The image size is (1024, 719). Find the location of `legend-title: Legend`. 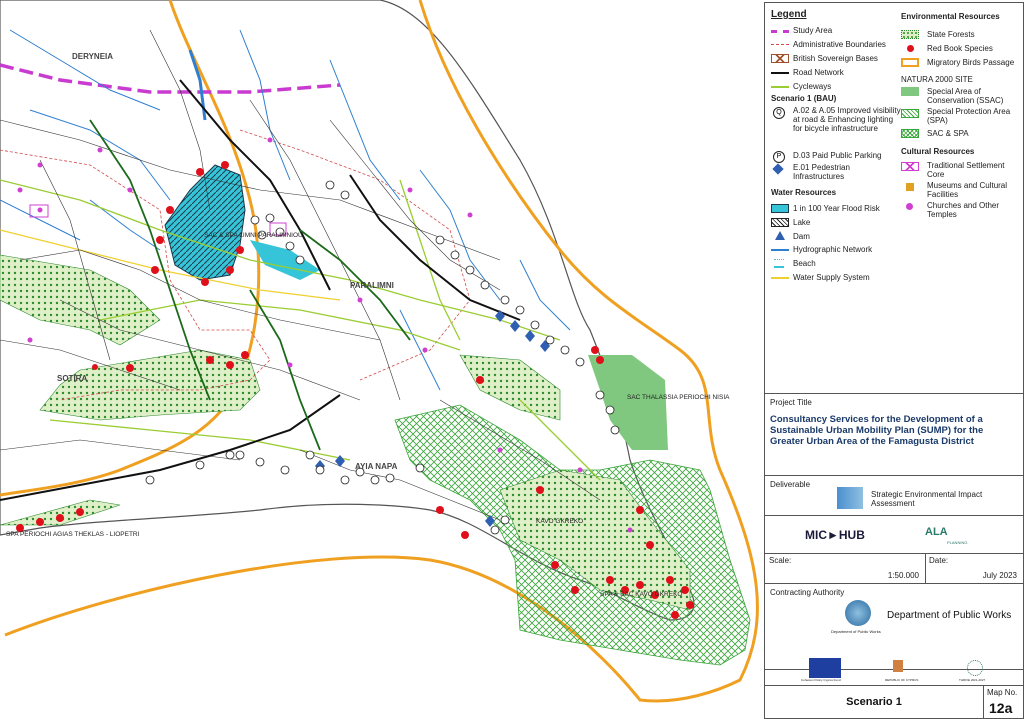

legend-title: Legend is located at coordinates (789, 14).